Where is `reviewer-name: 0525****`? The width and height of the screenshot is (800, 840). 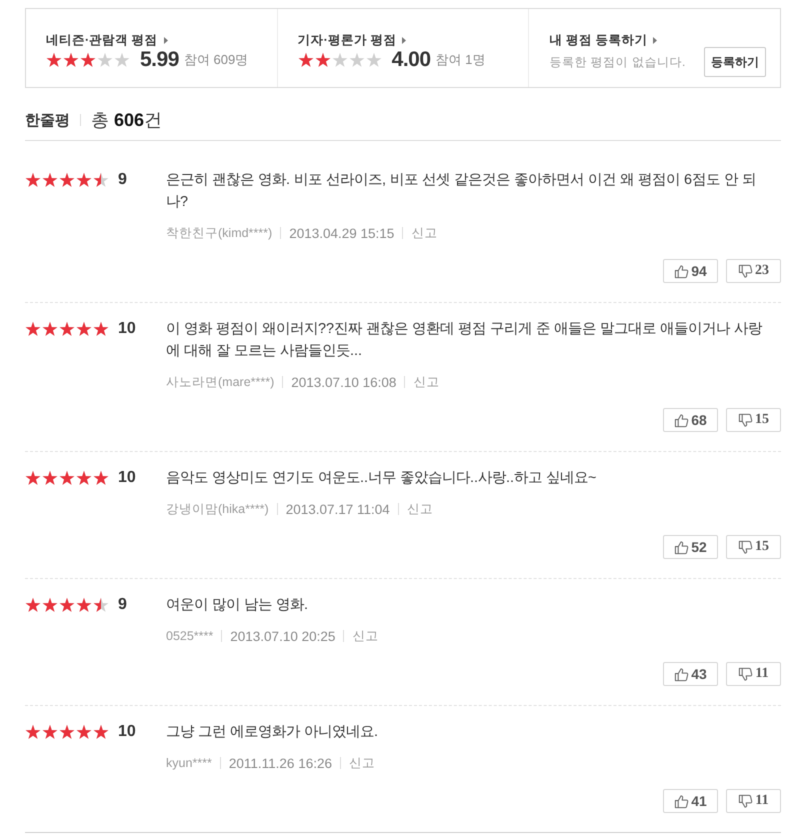
reviewer-name: 0525**** is located at coordinates (190, 636).